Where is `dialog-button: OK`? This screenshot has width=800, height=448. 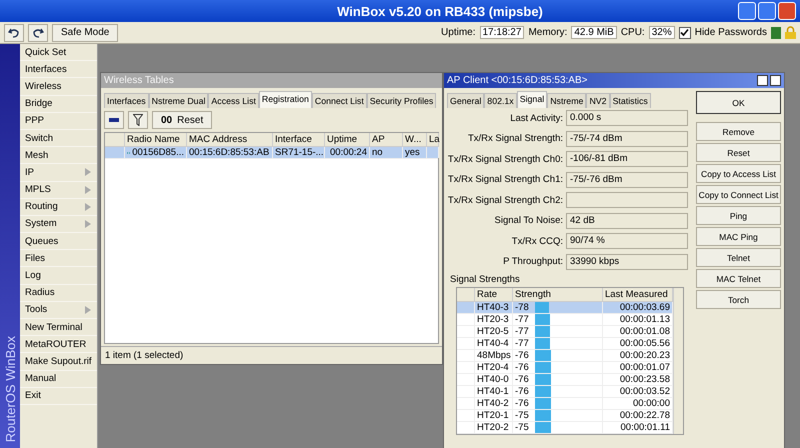
dialog-button: OK is located at coordinates (738, 102).